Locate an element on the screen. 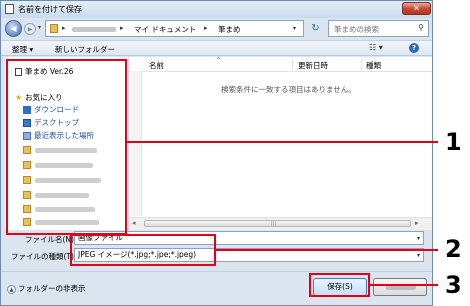 The height and width of the screenshot is (306, 470). title-bar: 名前を付けて保存 ✕ is located at coordinates (216, 9).